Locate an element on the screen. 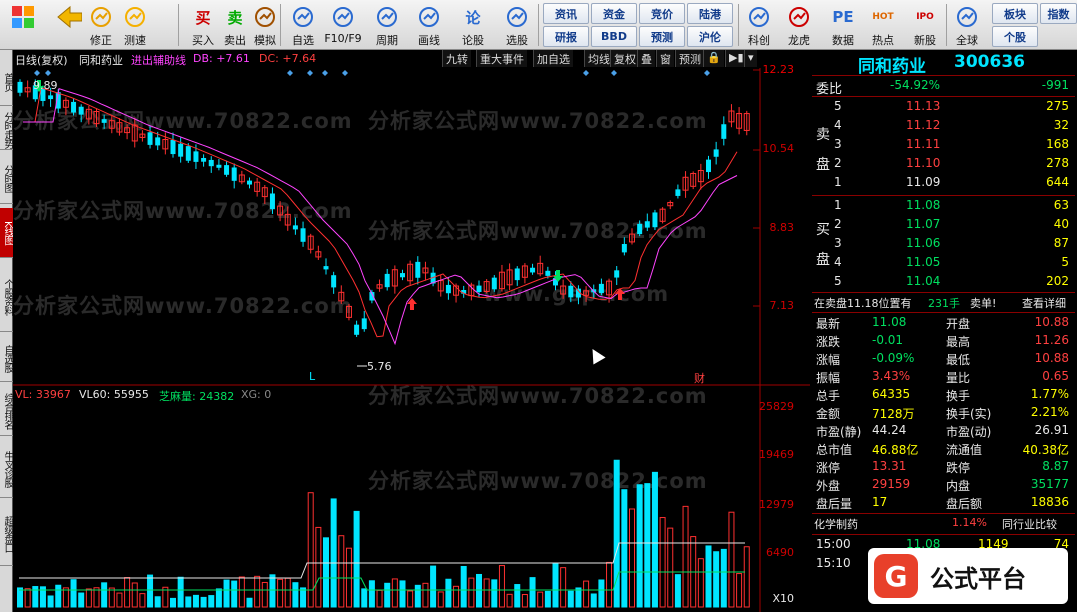 The height and width of the screenshot is (612, 1077). quick-button: 研报 is located at coordinates (566, 36).